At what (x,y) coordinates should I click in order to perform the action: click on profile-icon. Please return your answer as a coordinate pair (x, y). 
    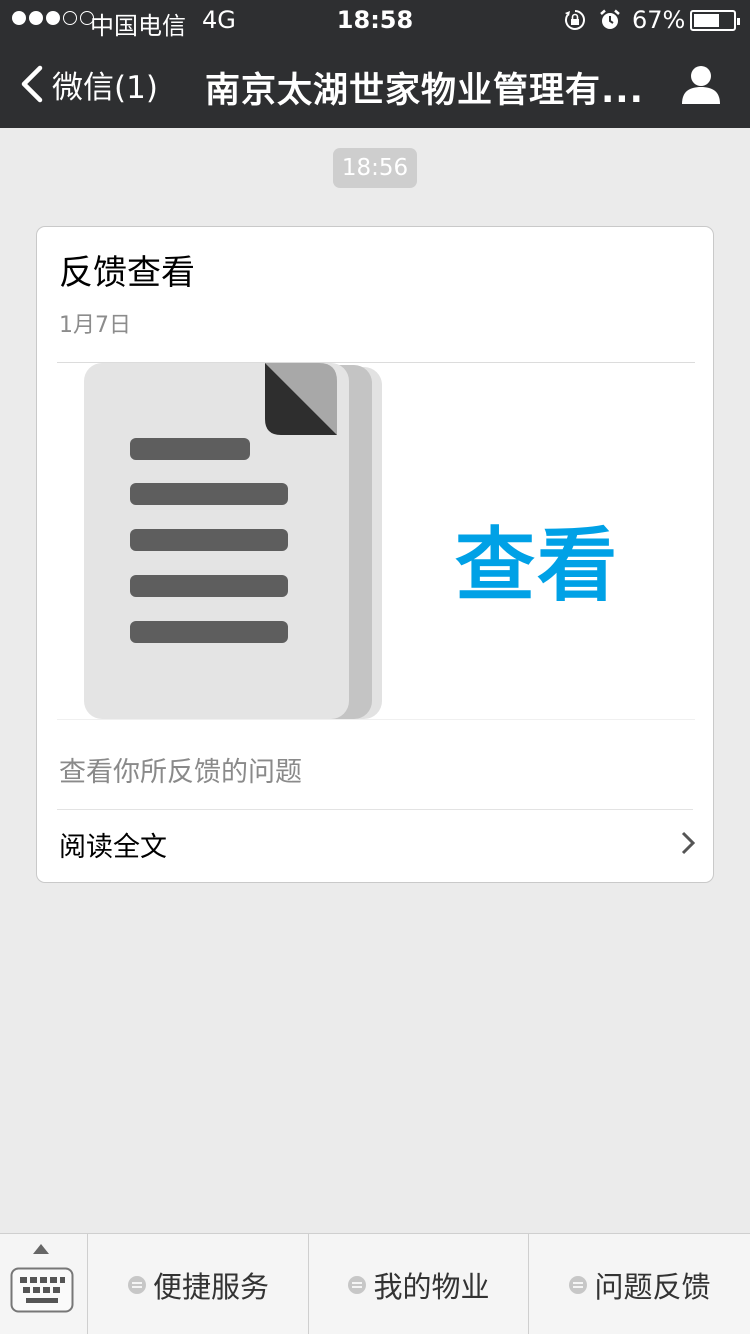
    Looking at the image, I should click on (701, 85).